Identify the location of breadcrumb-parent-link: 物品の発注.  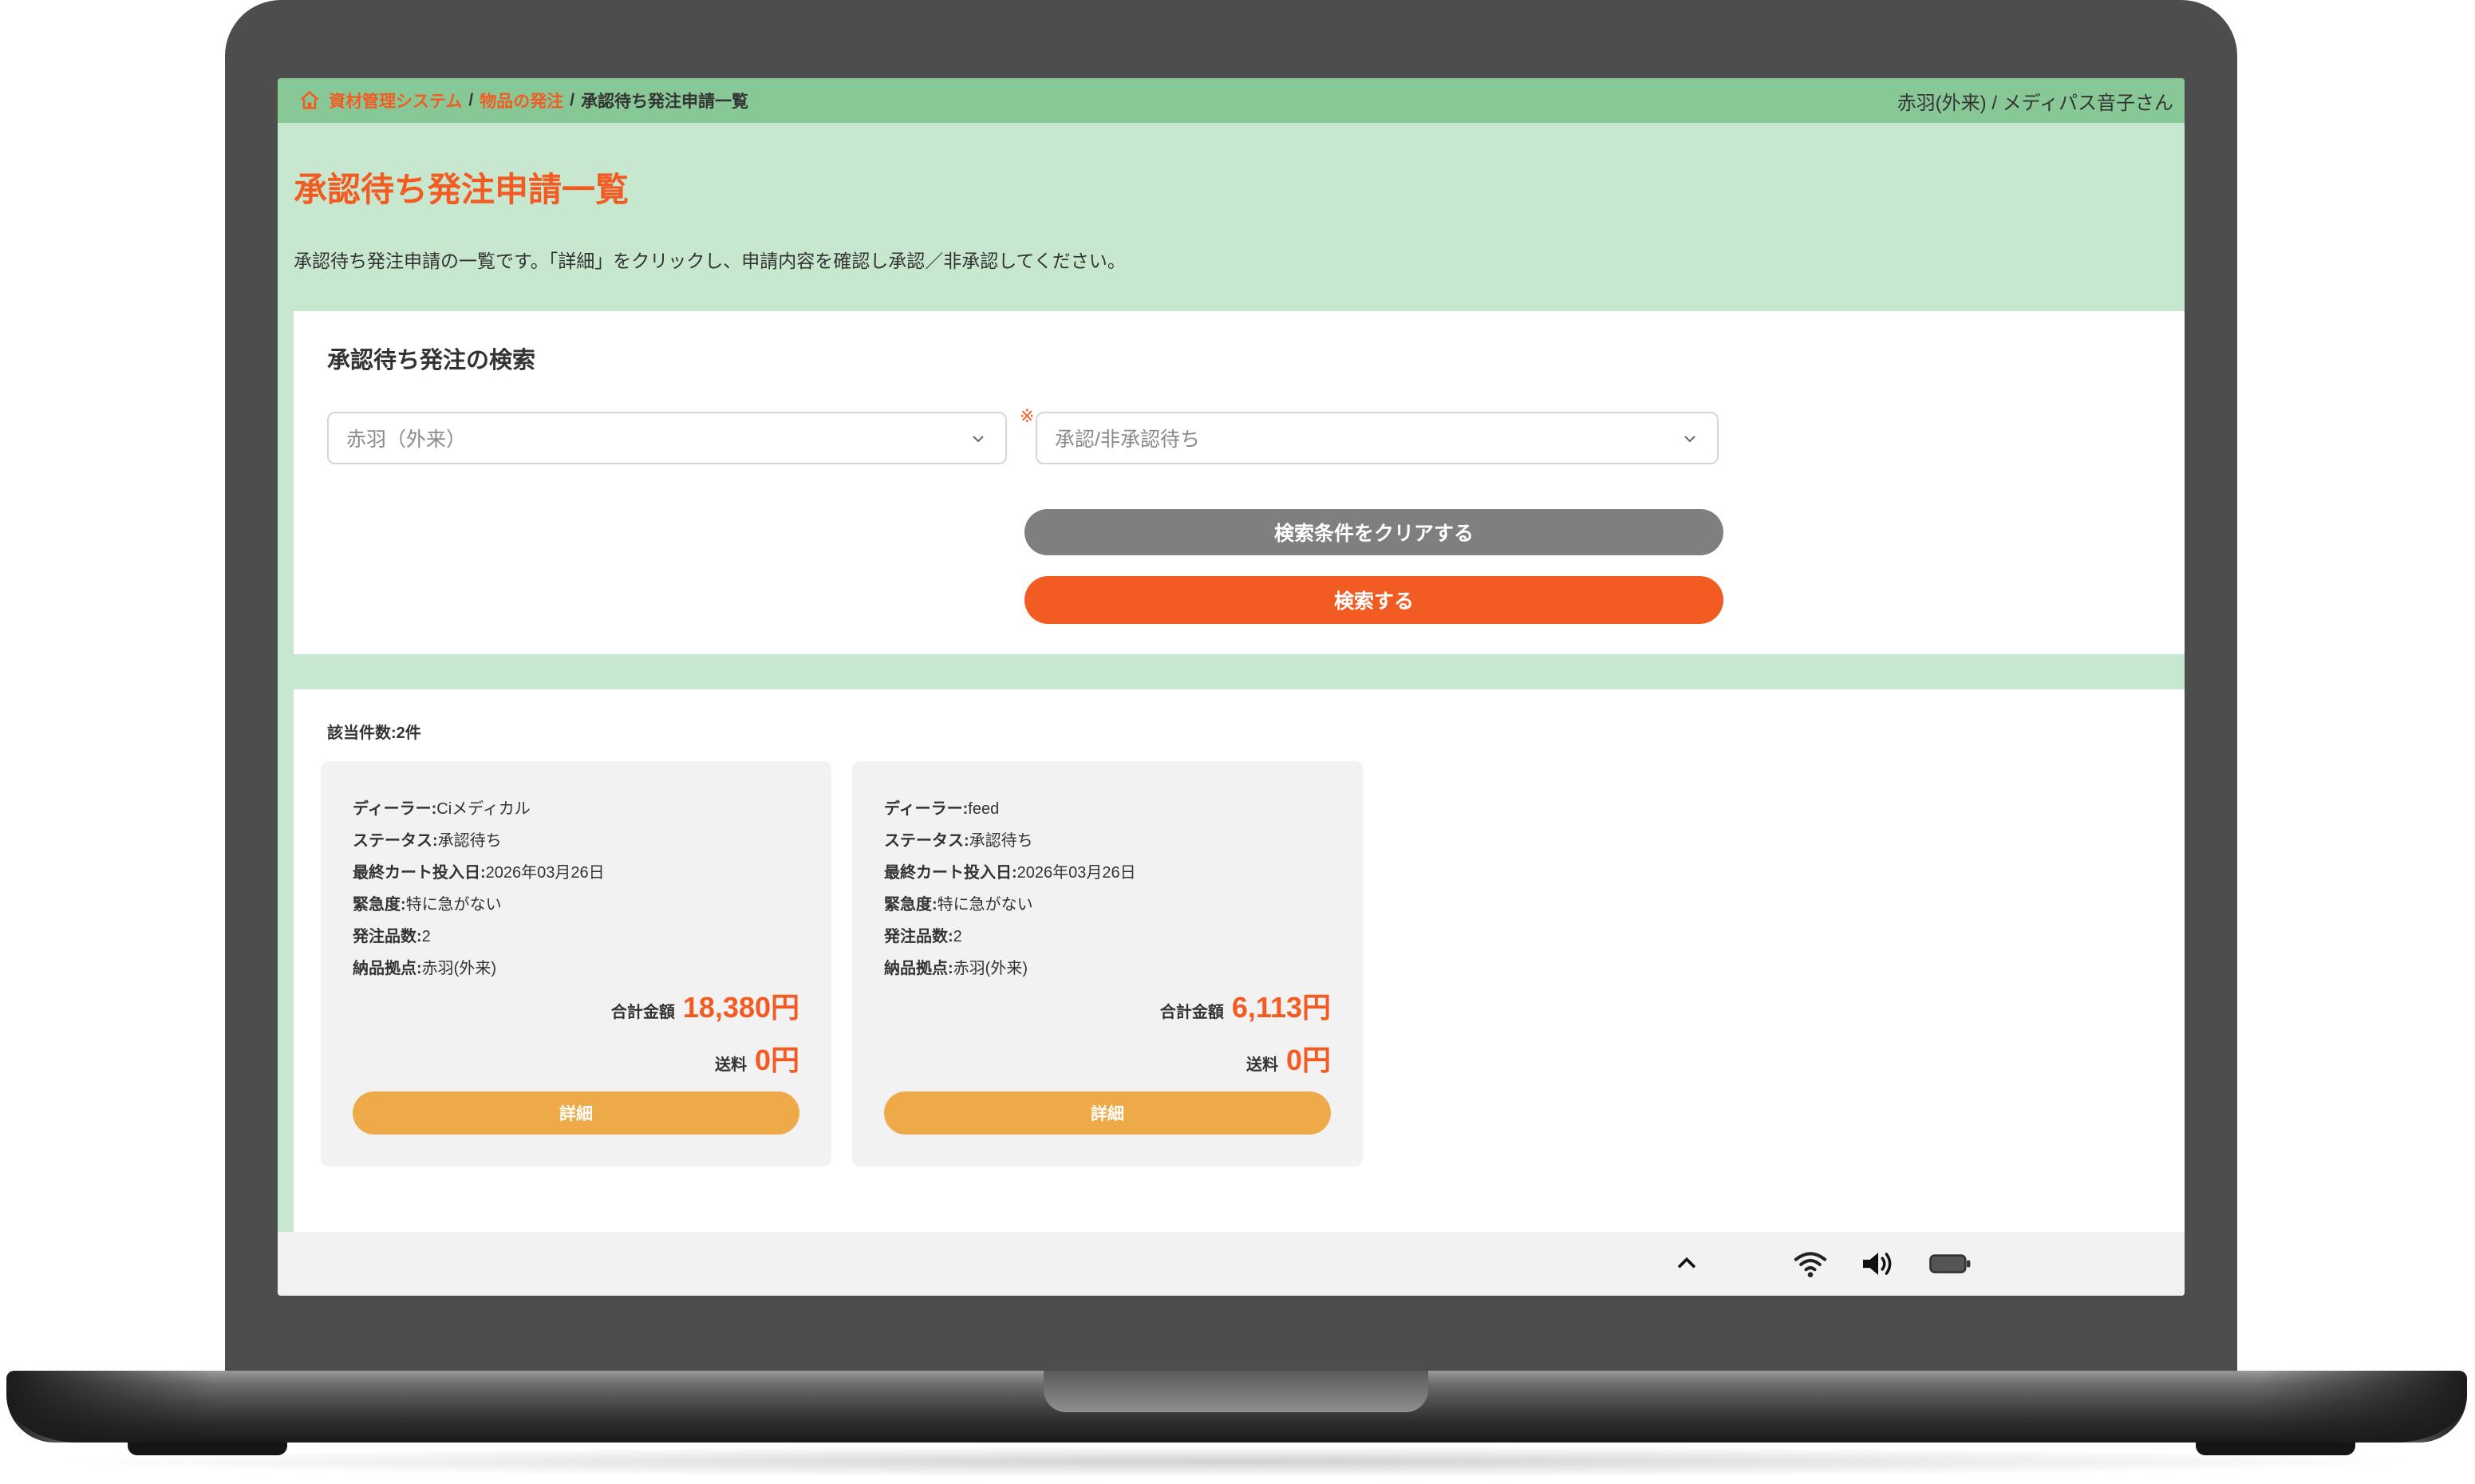
(521, 100).